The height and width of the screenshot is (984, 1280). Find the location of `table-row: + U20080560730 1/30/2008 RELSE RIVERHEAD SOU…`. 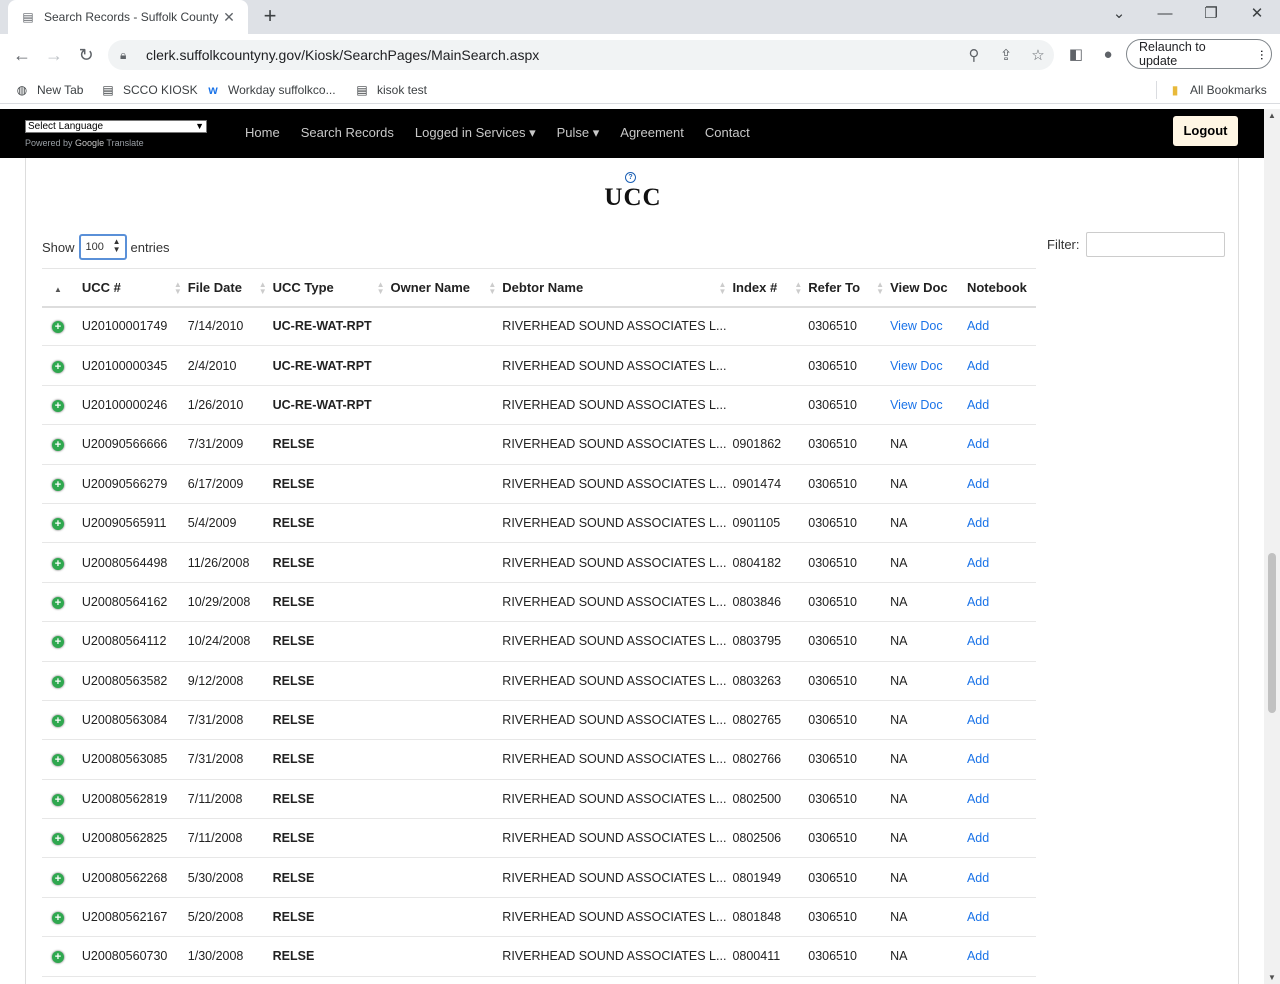

table-row: + U20080560730 1/30/2008 RELSE RIVERHEAD SOU… is located at coordinates (539, 956).